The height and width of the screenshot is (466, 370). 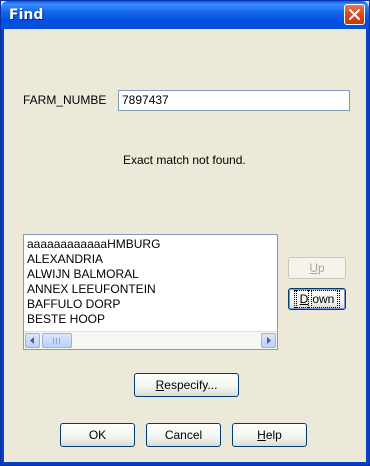 What do you see at coordinates (304, 299) in the screenshot?
I see `down-button-mnemonic: D` at bounding box center [304, 299].